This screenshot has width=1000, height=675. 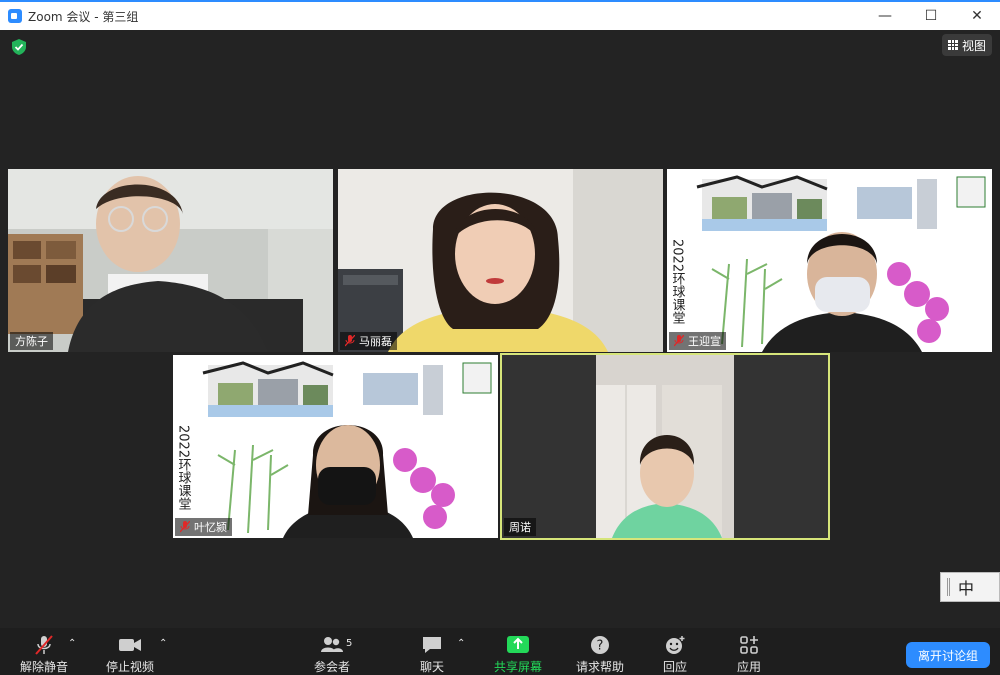 I want to click on participants-icon, so click(x=332, y=645).